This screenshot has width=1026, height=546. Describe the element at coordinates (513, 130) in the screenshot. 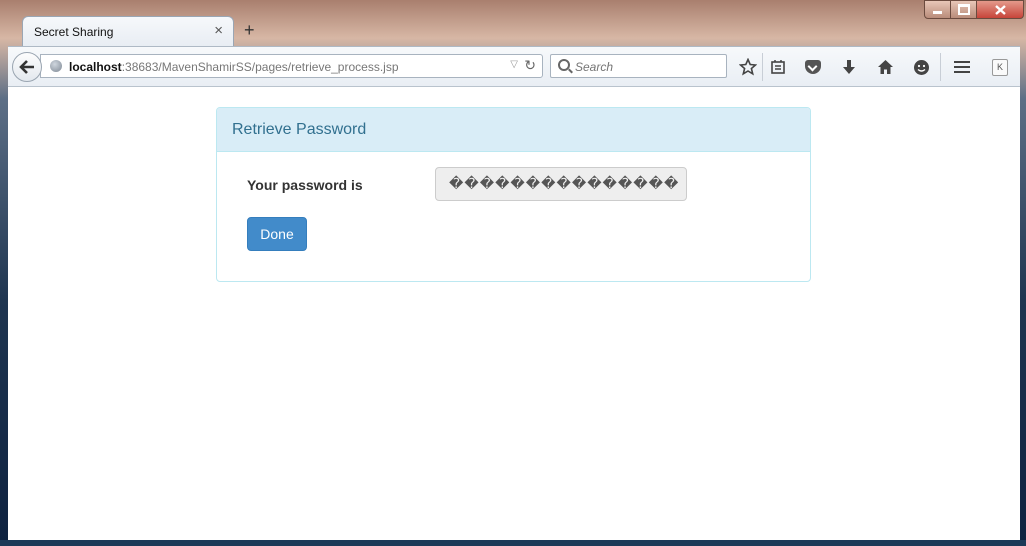

I see `panel-heading: Retrieve Password` at that location.